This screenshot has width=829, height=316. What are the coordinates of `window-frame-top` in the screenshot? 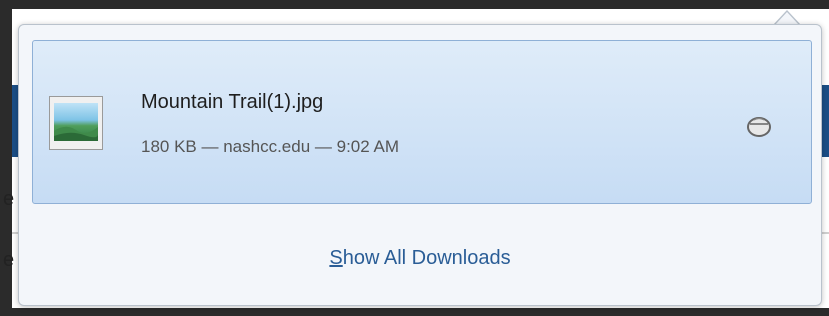 It's located at (414, 4).